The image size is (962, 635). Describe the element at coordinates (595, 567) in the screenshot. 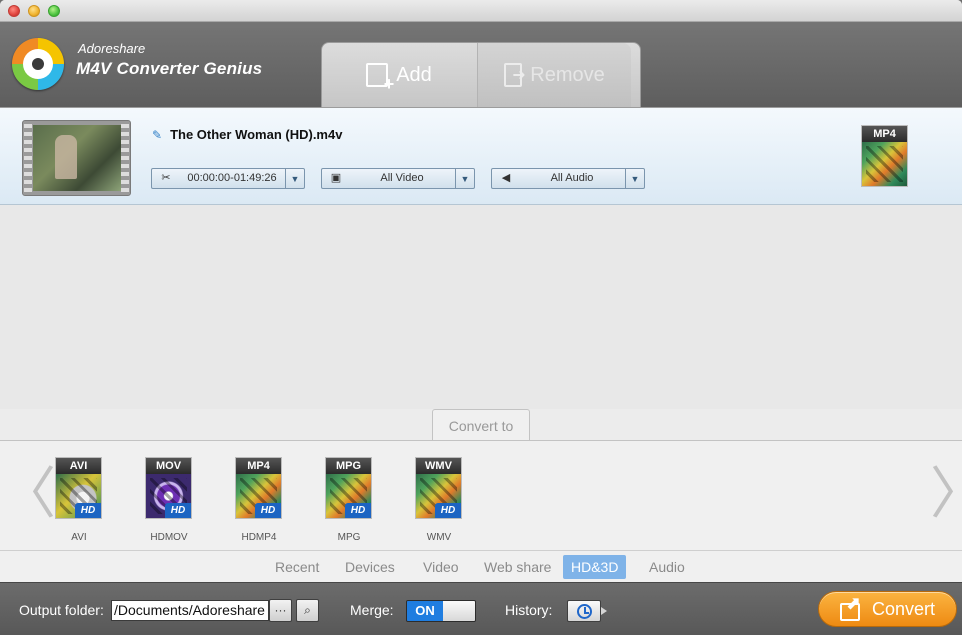

I see `tab-hd-3d: HD&3D` at that location.